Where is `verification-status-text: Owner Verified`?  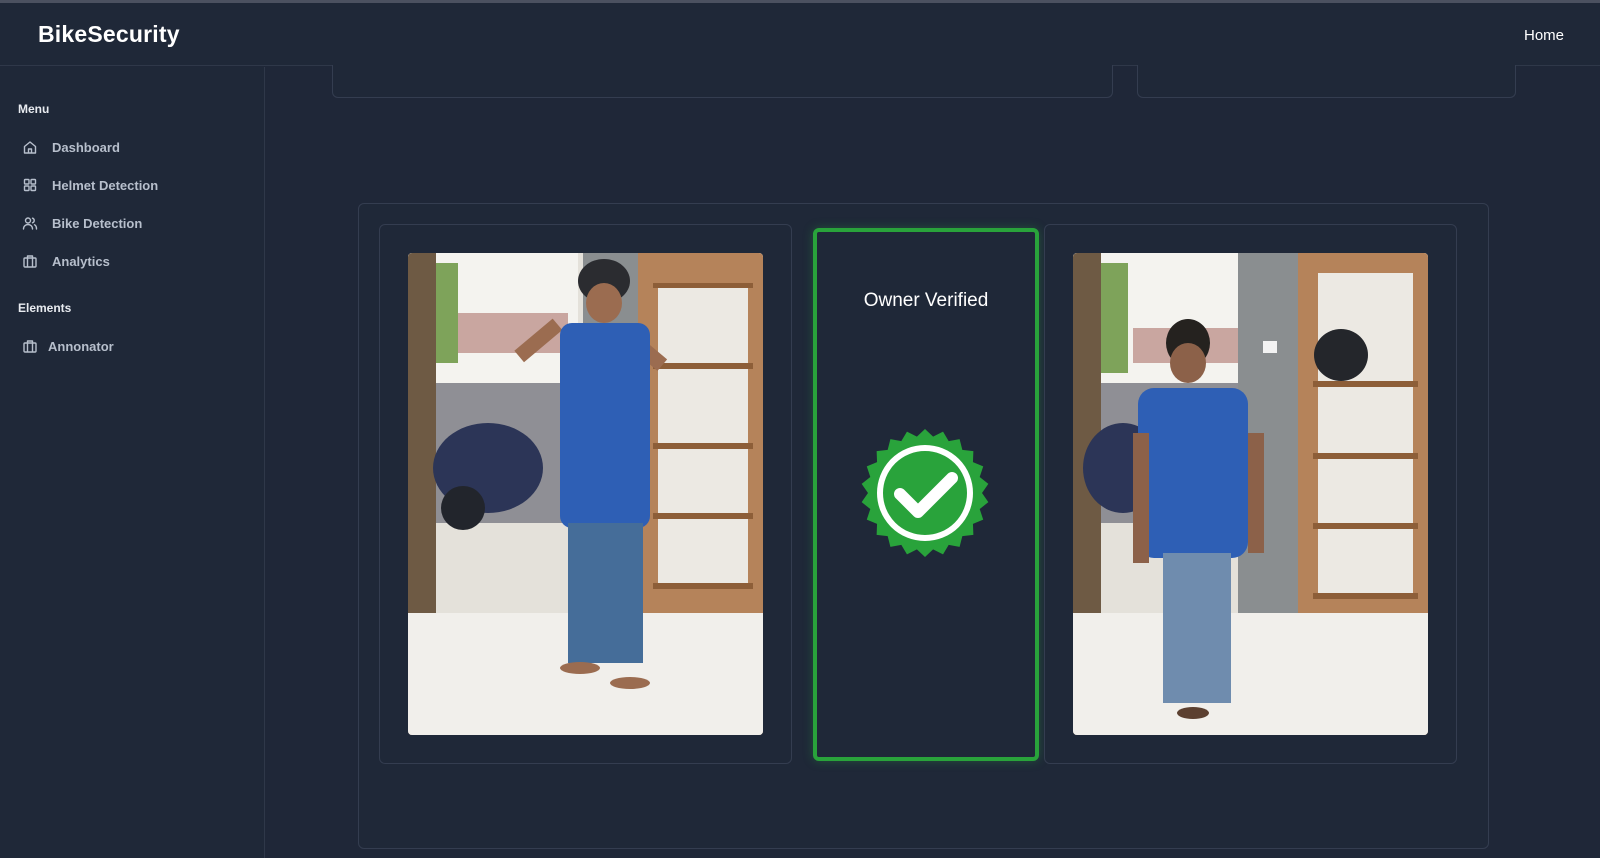 verification-status-text: Owner Verified is located at coordinates (926, 300).